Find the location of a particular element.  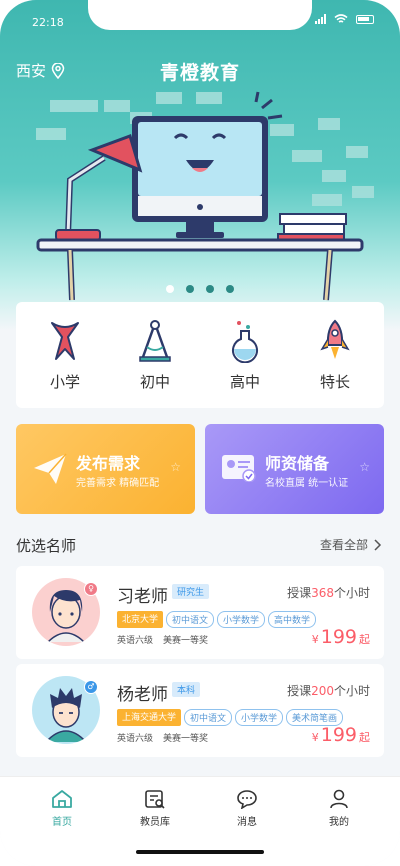

female-icon: ♀ is located at coordinates (91, 589).